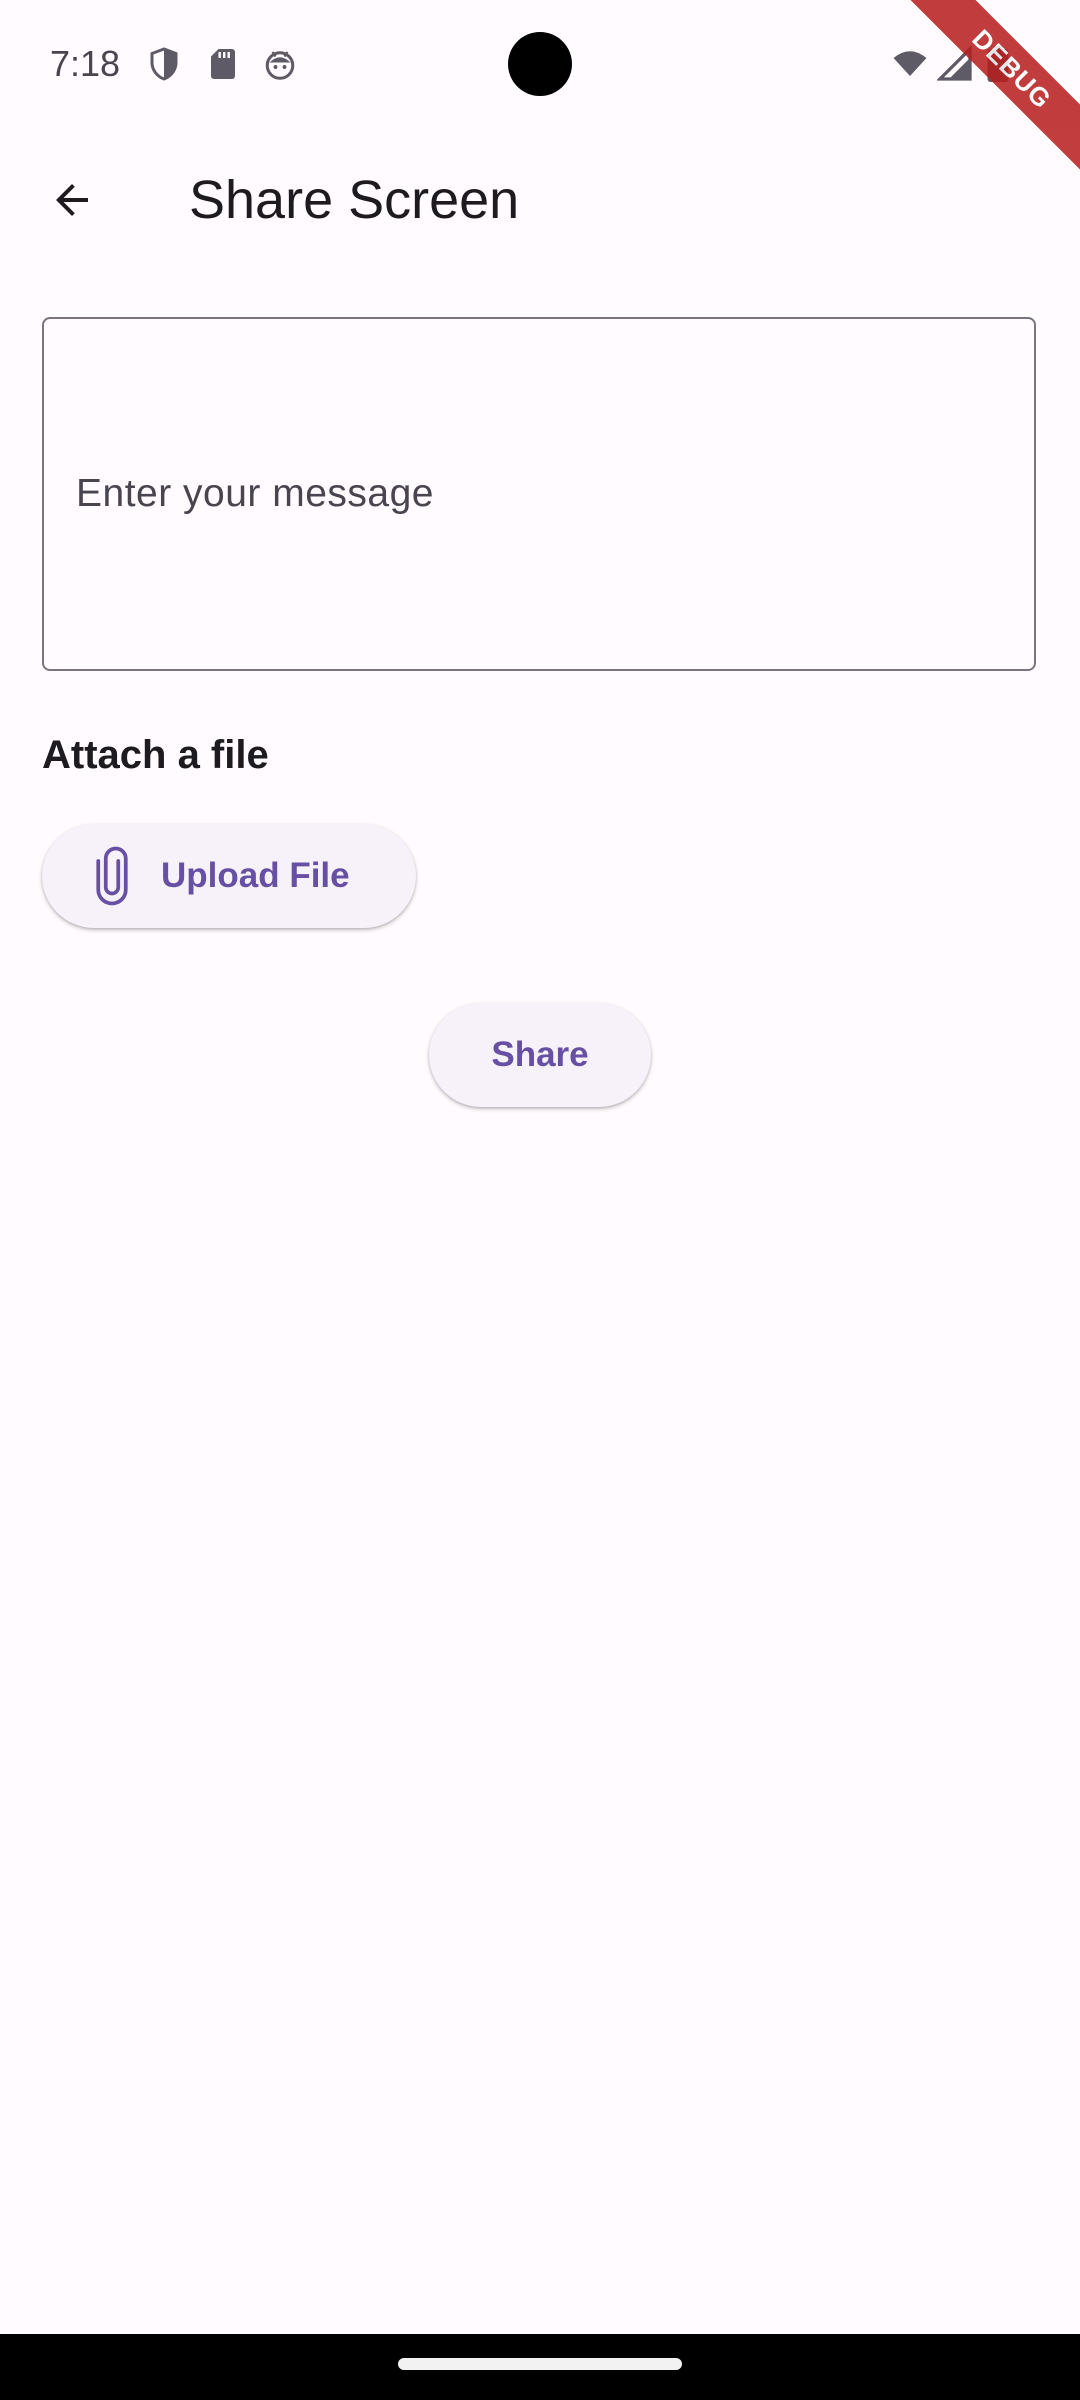 The image size is (1080, 2400). I want to click on status-bar: 7:18, so click(540, 64).